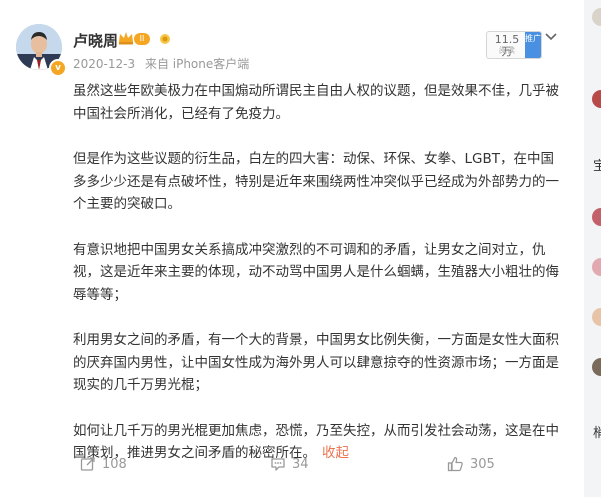 This screenshot has height=497, width=601. I want to click on read-label: 阅读, so click(507, 50).